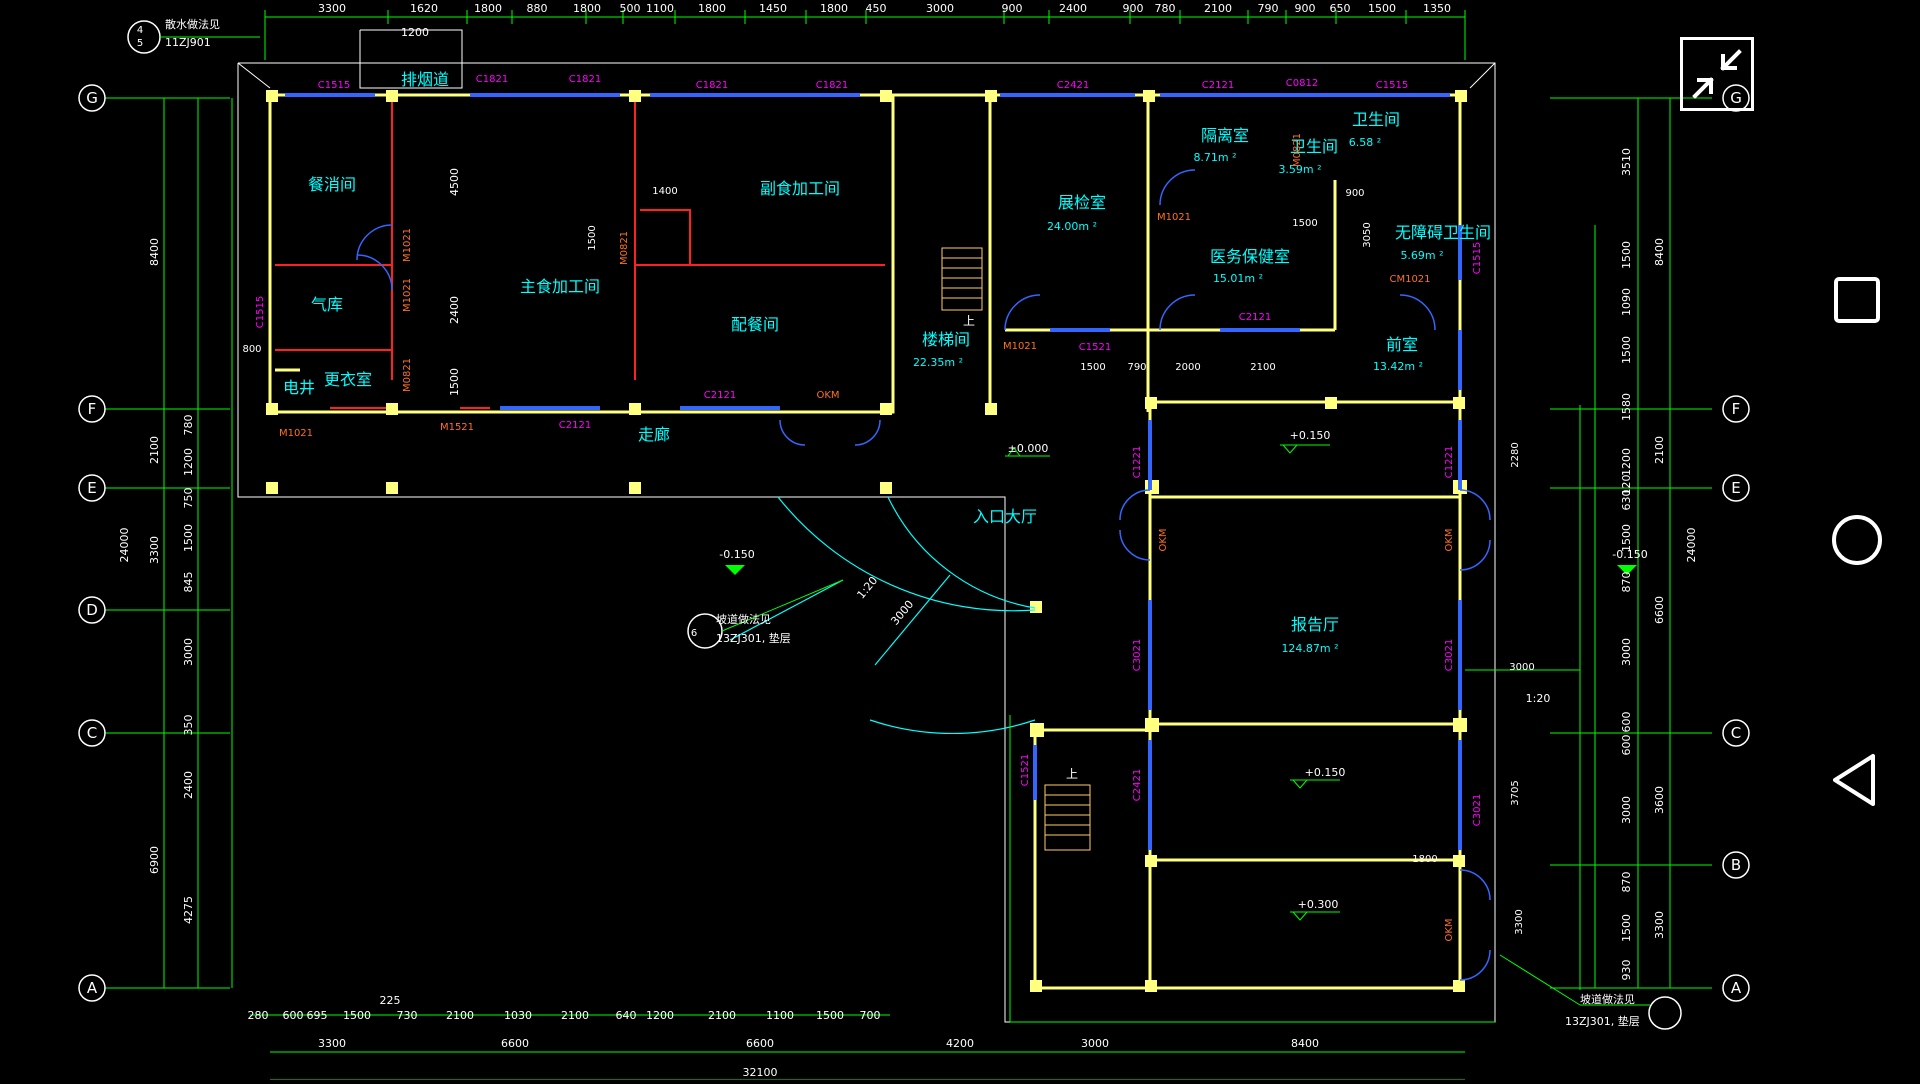  Describe the element at coordinates (460, 1015) in the screenshot. I see `dim-bottom-5: 2100` at that location.